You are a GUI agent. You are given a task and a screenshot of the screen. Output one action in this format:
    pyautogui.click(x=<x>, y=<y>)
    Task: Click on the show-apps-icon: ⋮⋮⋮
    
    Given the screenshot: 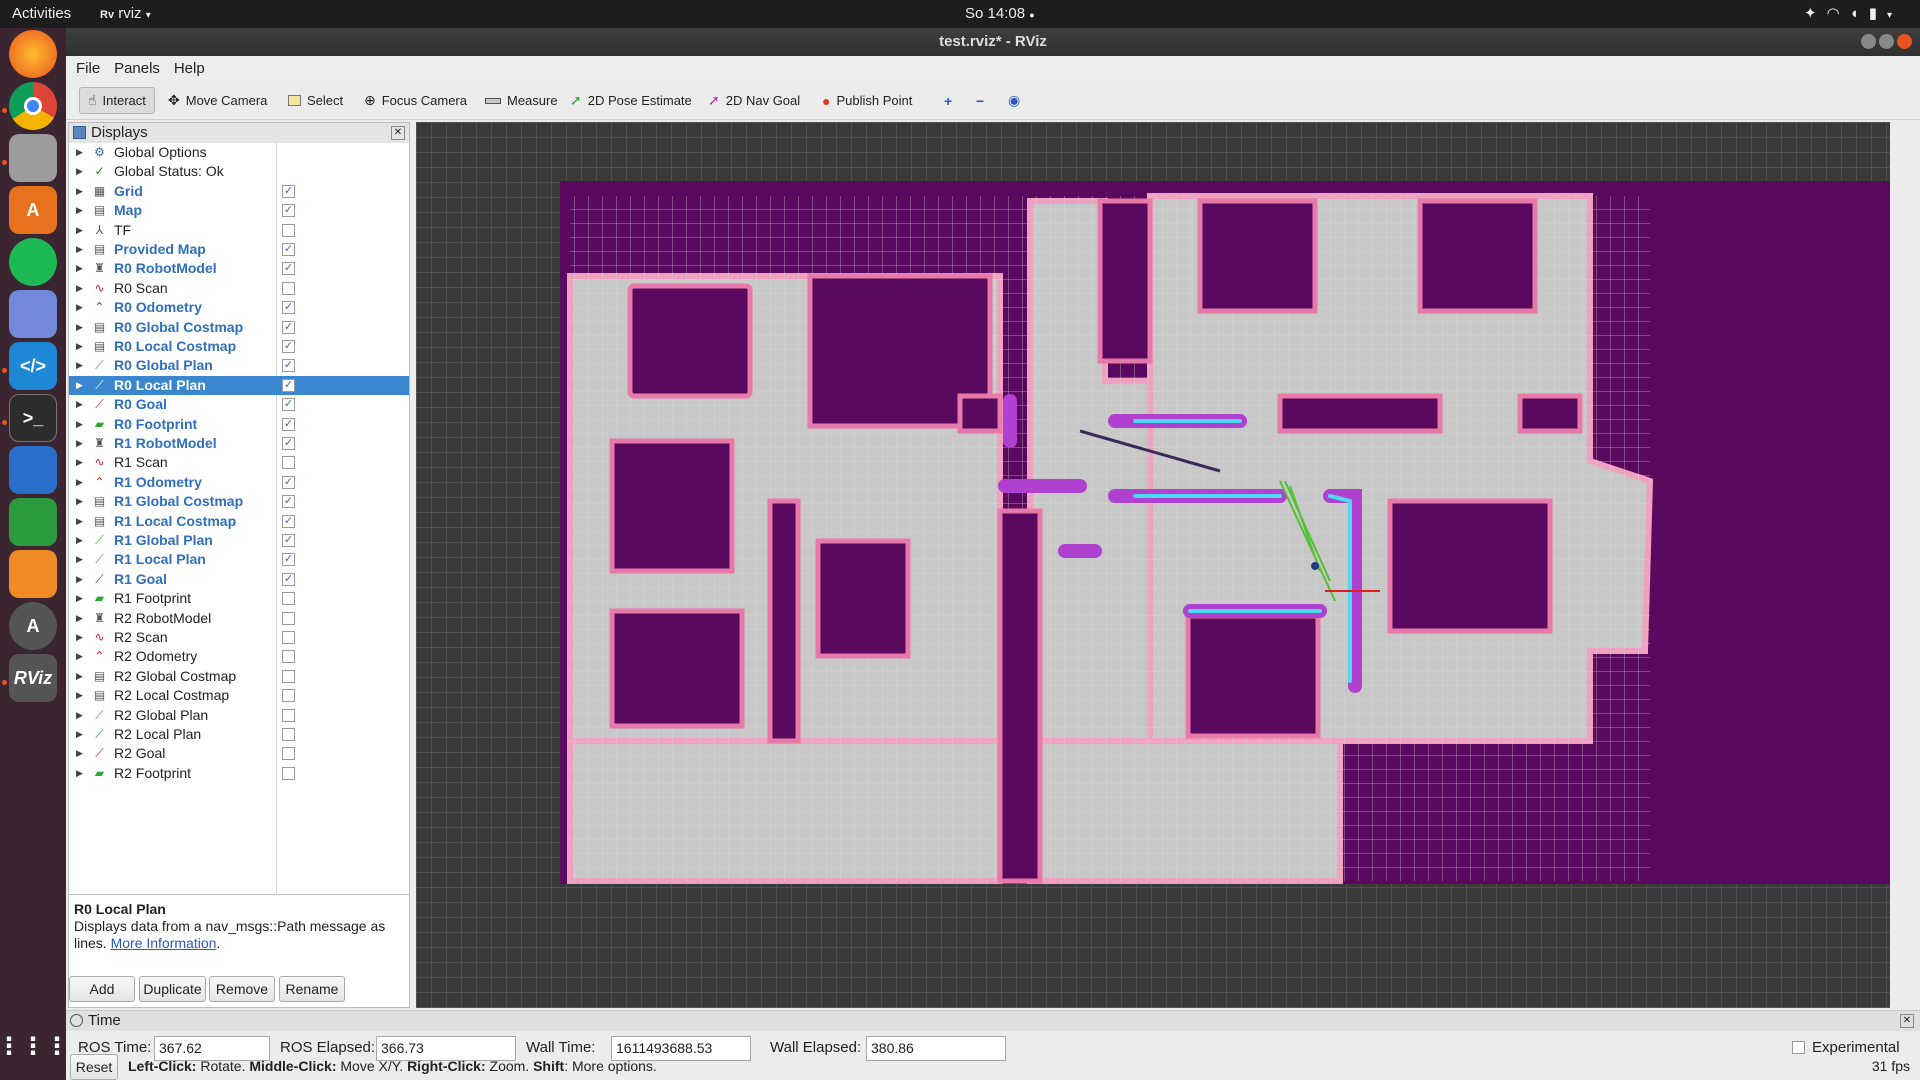 What is the action you would take?
    pyautogui.click(x=34, y=1046)
    